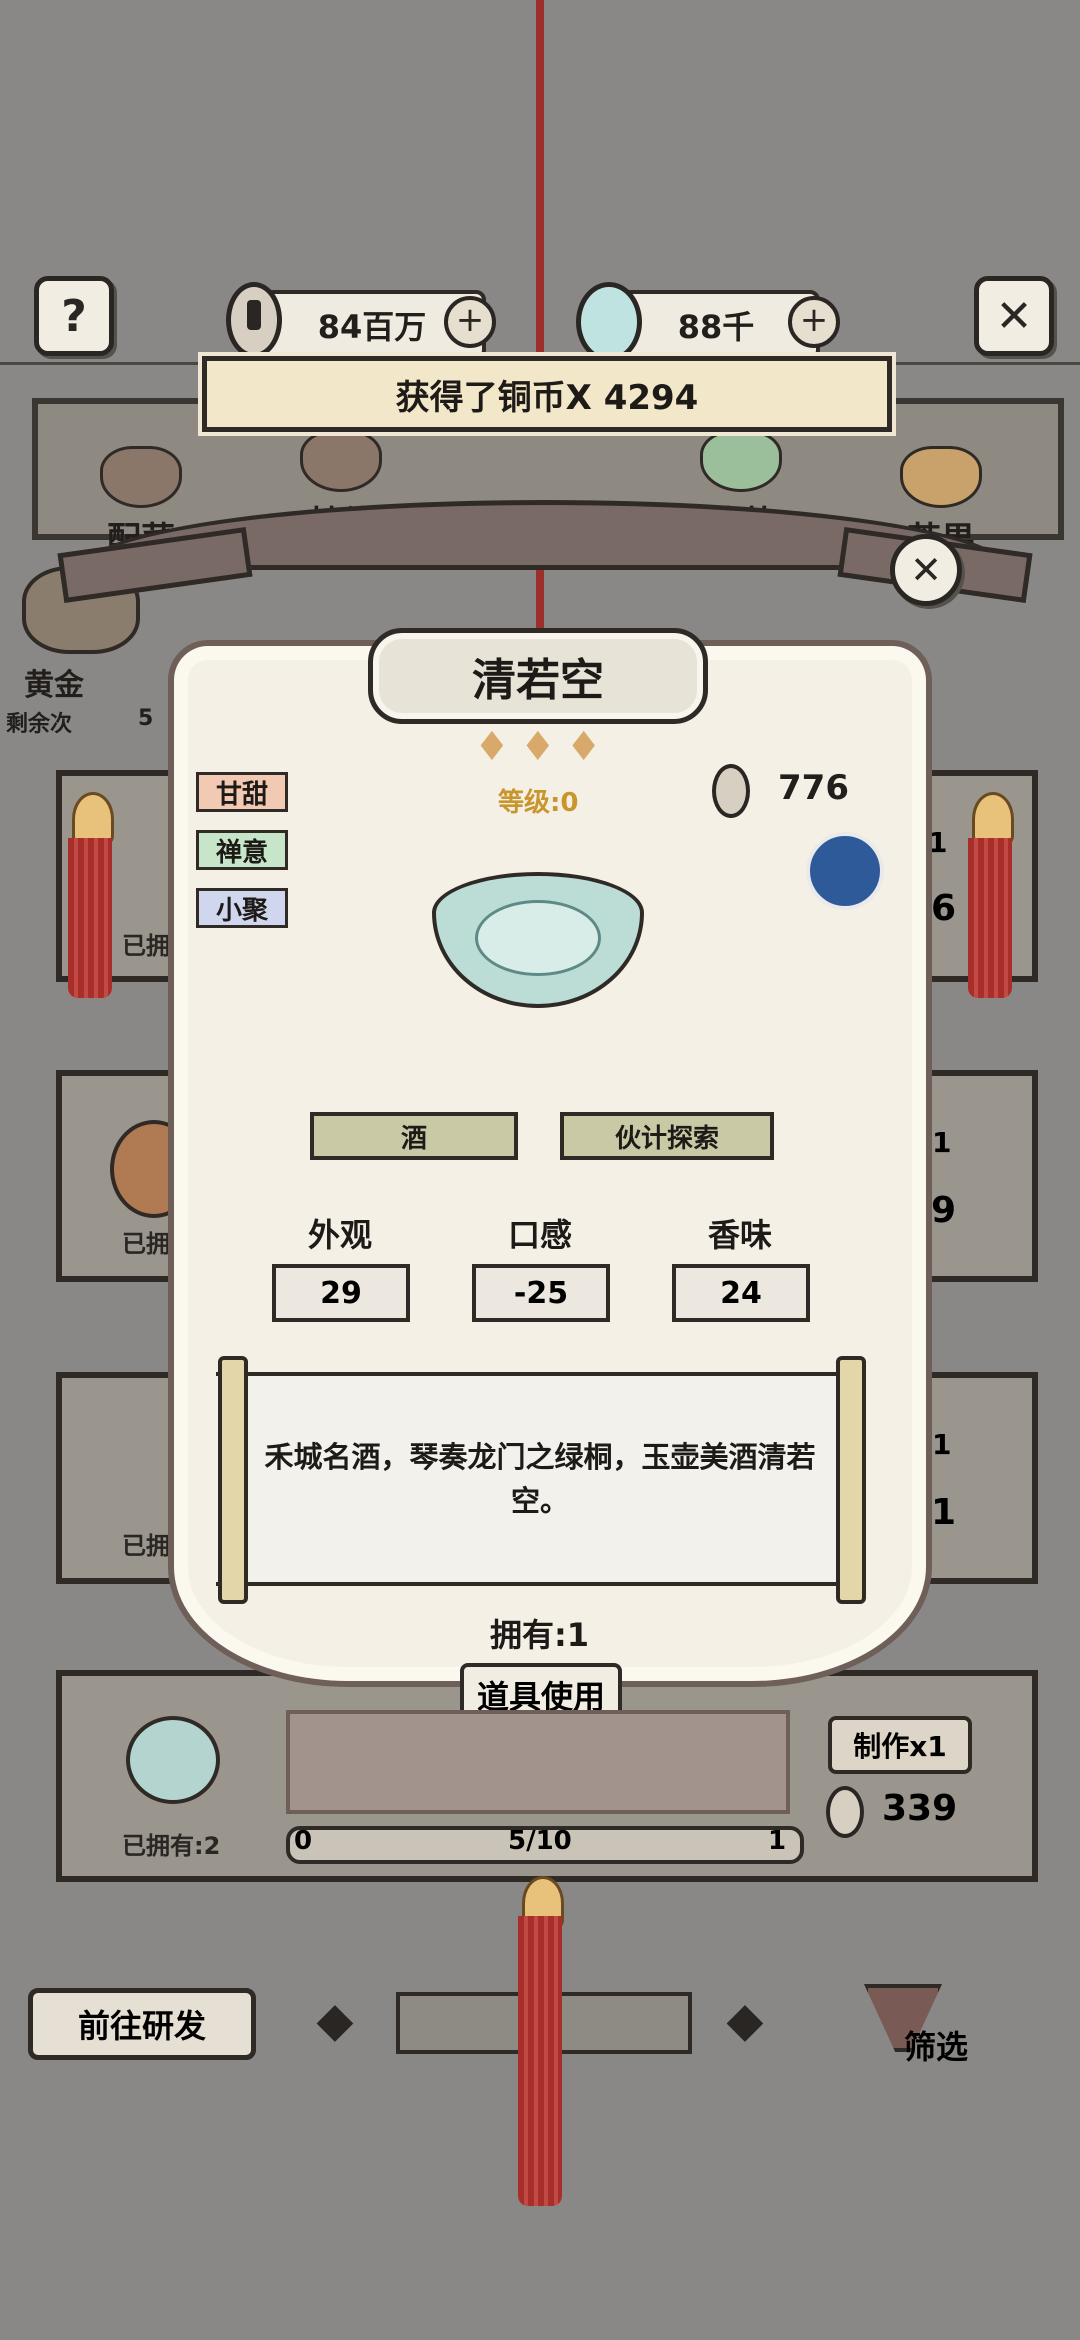 Image resolution: width=1080 pixels, height=2340 pixels. I want to click on attr-taste-value: -25, so click(541, 1293).